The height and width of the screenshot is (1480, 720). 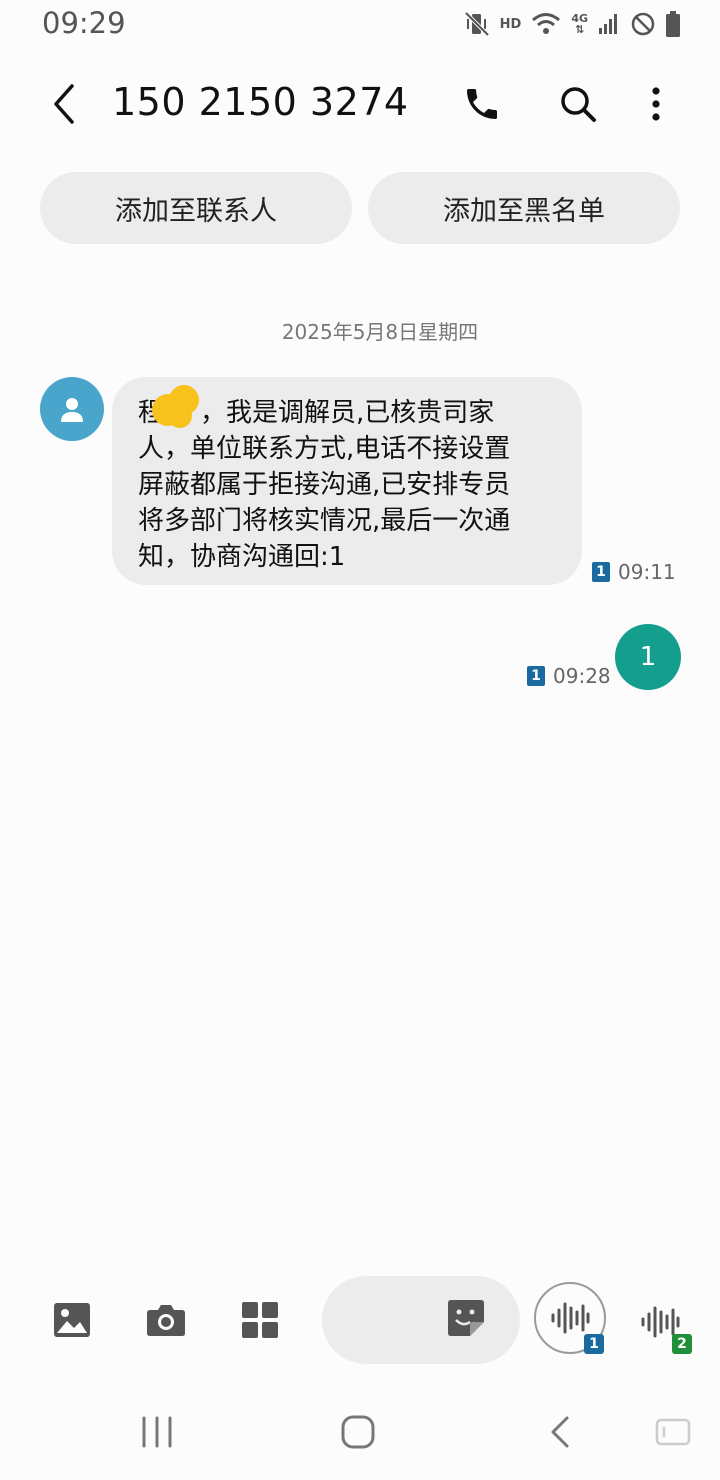 What do you see at coordinates (579, 24) in the screenshot?
I see `network-type-icon: 4G ⇅` at bounding box center [579, 24].